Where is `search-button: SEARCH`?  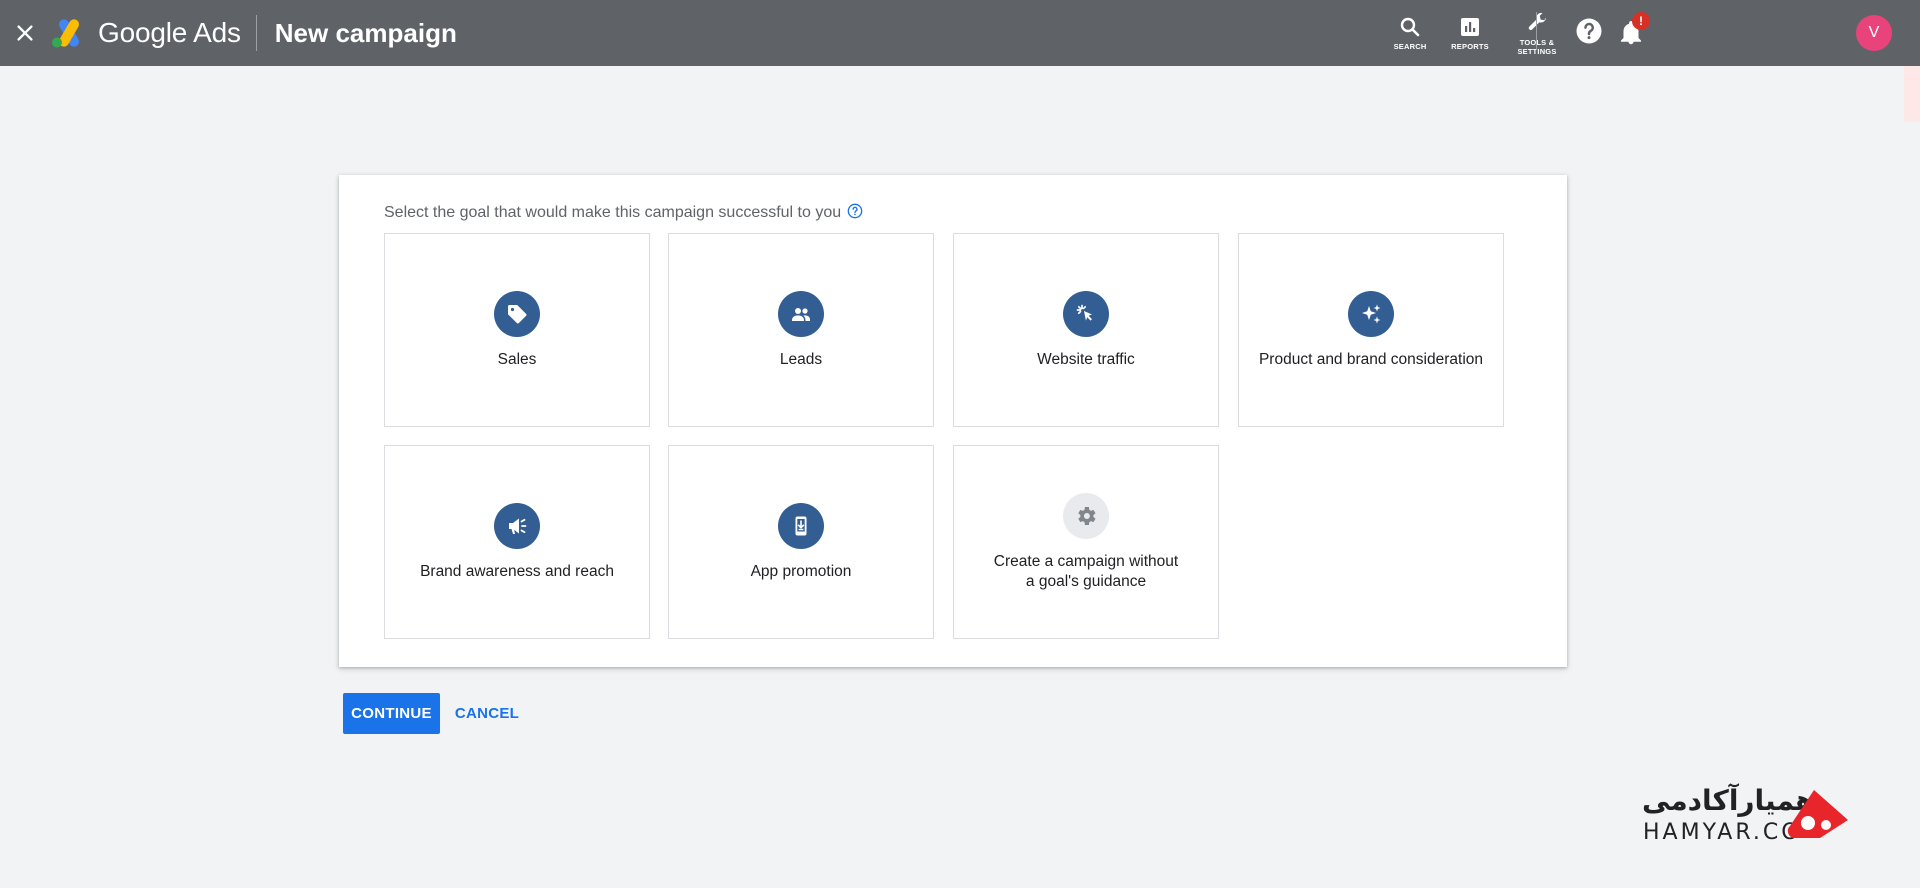 search-button: SEARCH is located at coordinates (1410, 33).